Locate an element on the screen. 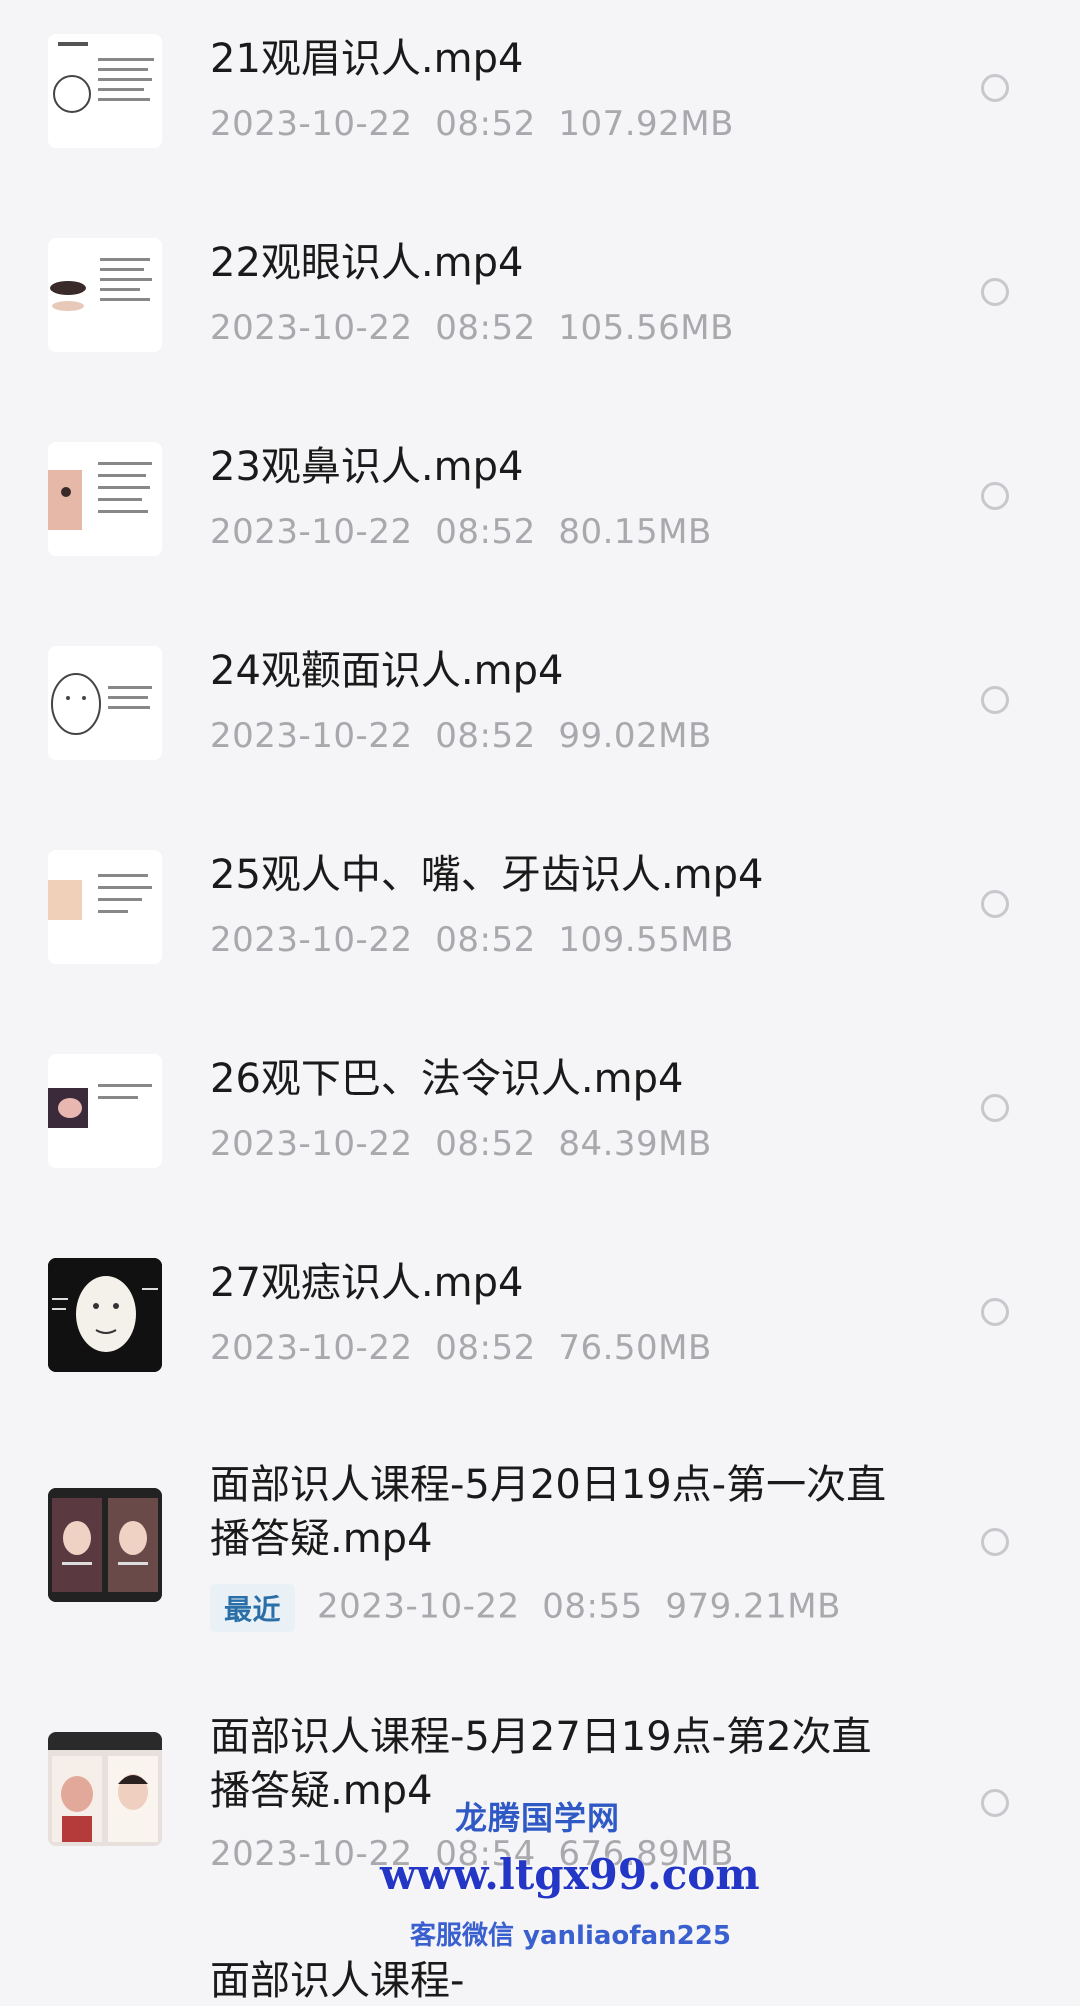 Image resolution: width=1080 pixels, height=2006 pixels. file-meta: 2023-10-22 08:52 109.55MB is located at coordinates (472, 940).